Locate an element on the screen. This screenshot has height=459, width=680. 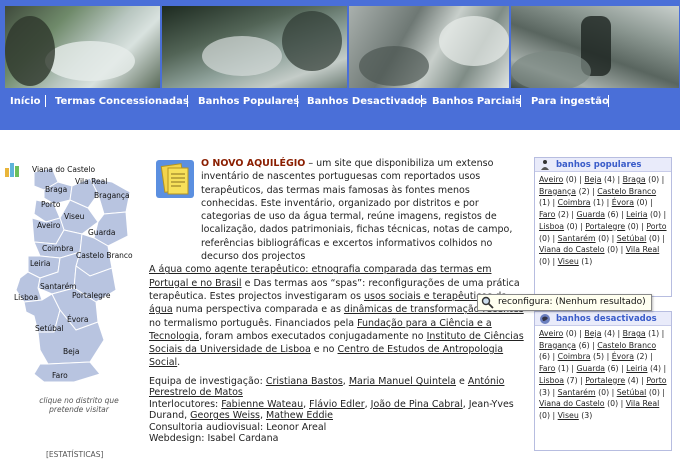
nav-item-banhos-desactivados: Banhos Desactivados is located at coordinates (367, 101).